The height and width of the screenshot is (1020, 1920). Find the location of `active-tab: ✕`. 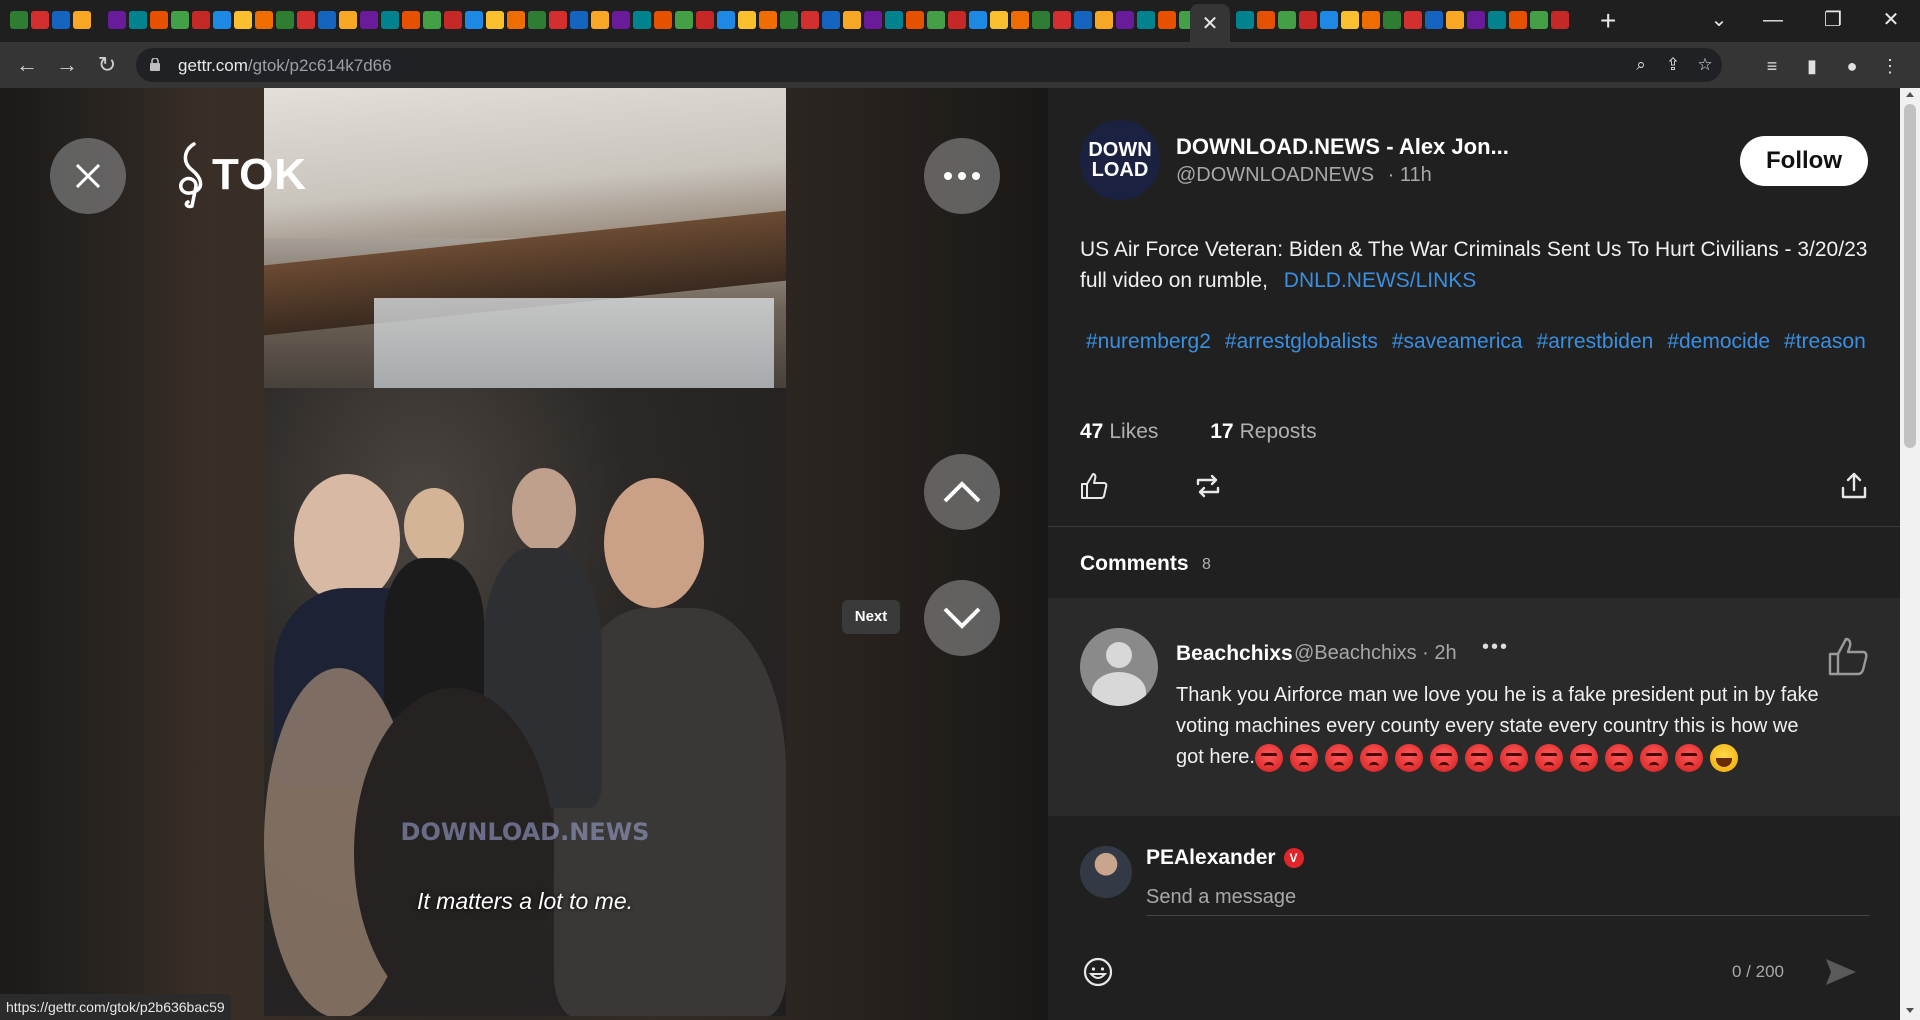

active-tab: ✕ is located at coordinates (1210, 23).